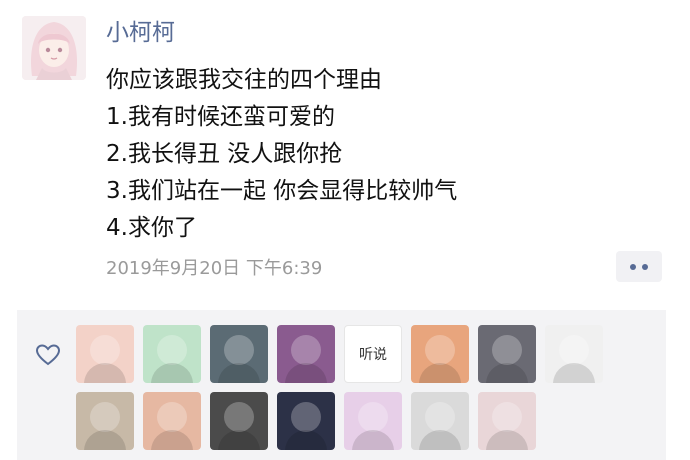 The width and height of the screenshot is (690, 460). I want to click on christmas-avatar-icon, so click(507, 417).